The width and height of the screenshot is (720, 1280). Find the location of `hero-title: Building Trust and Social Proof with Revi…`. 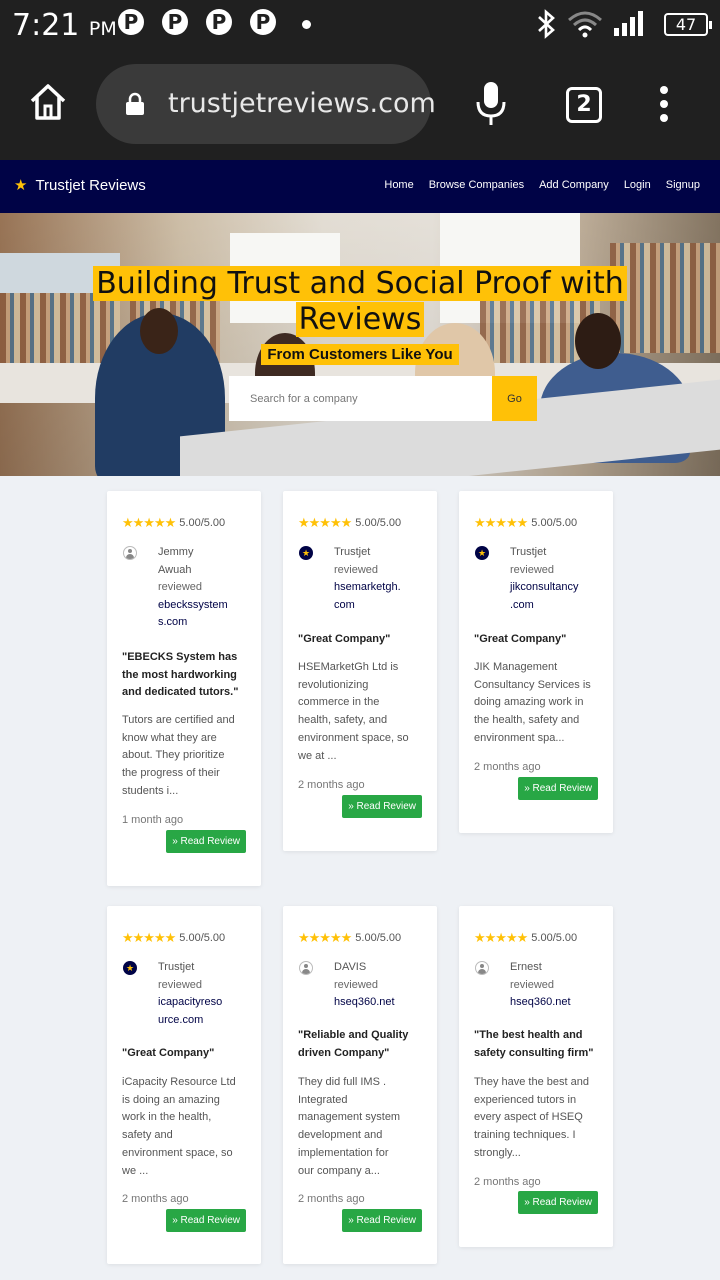

hero-title: Building Trust and Social Proof with Revi… is located at coordinates (360, 302).